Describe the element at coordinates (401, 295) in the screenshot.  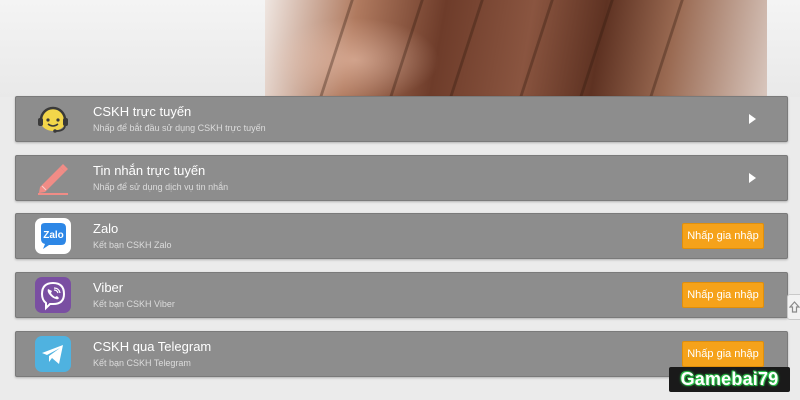
I see `support-row-viber: Viber Kết bạn CSKH Viber Nhấp gia nhập` at that location.